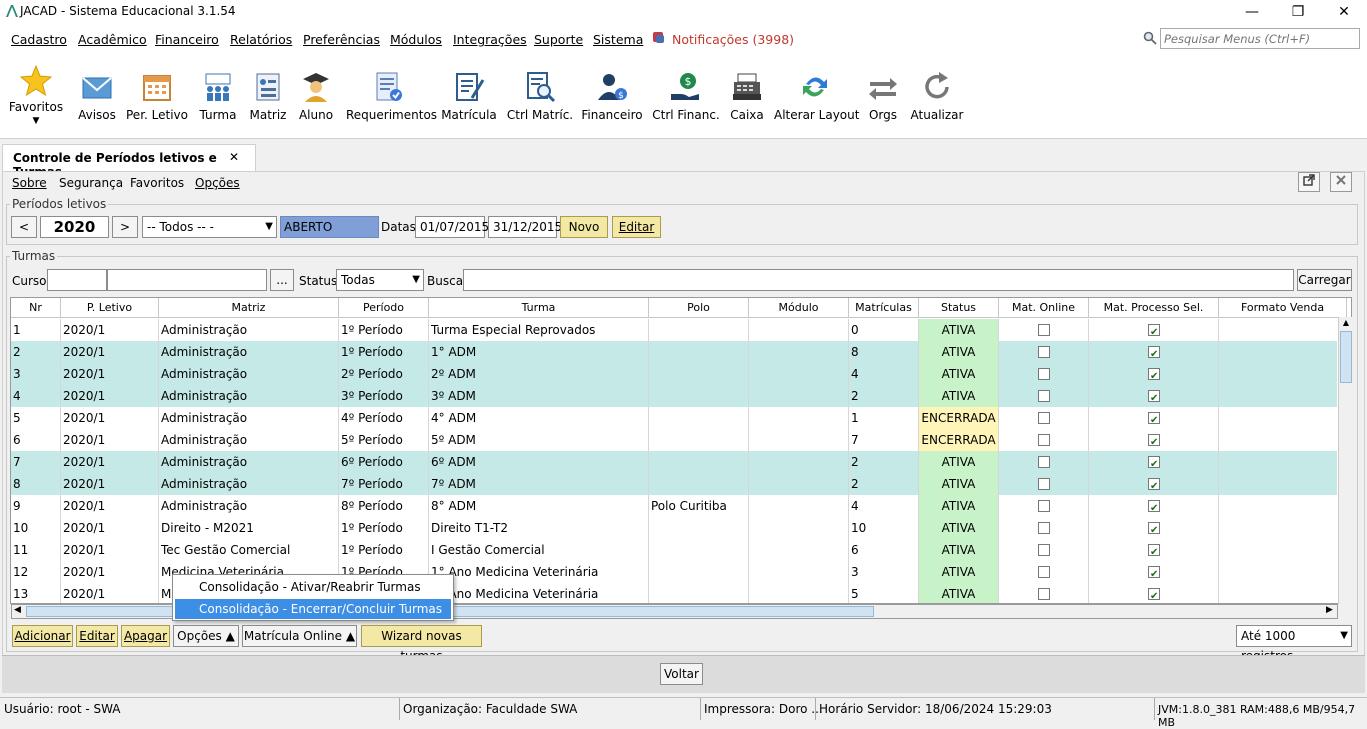 Image resolution: width=1367 pixels, height=729 pixels. What do you see at coordinates (268, 96) in the screenshot?
I see `toolbar-matriz-button: Matriz` at bounding box center [268, 96].